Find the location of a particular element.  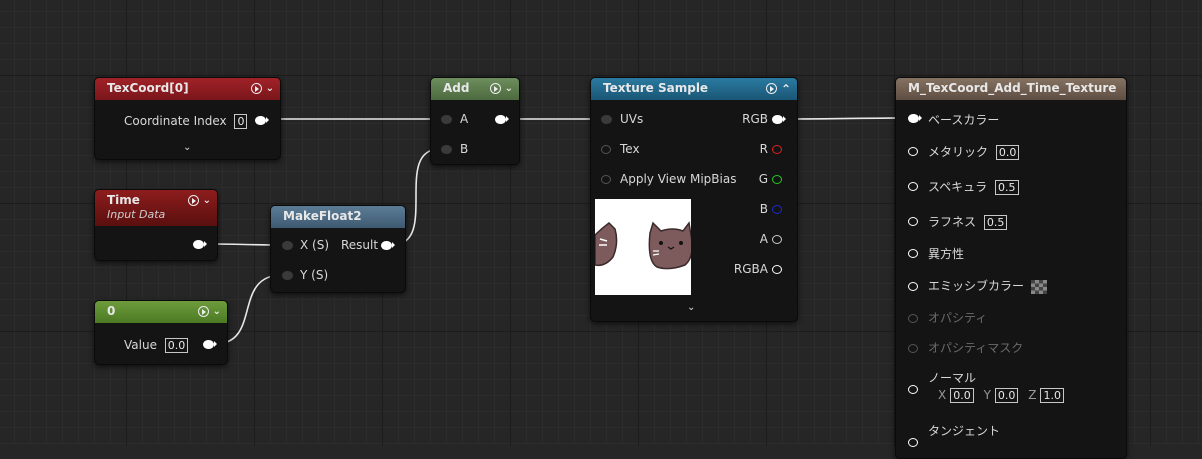

emissive-color-swatch is located at coordinates (1038, 286).